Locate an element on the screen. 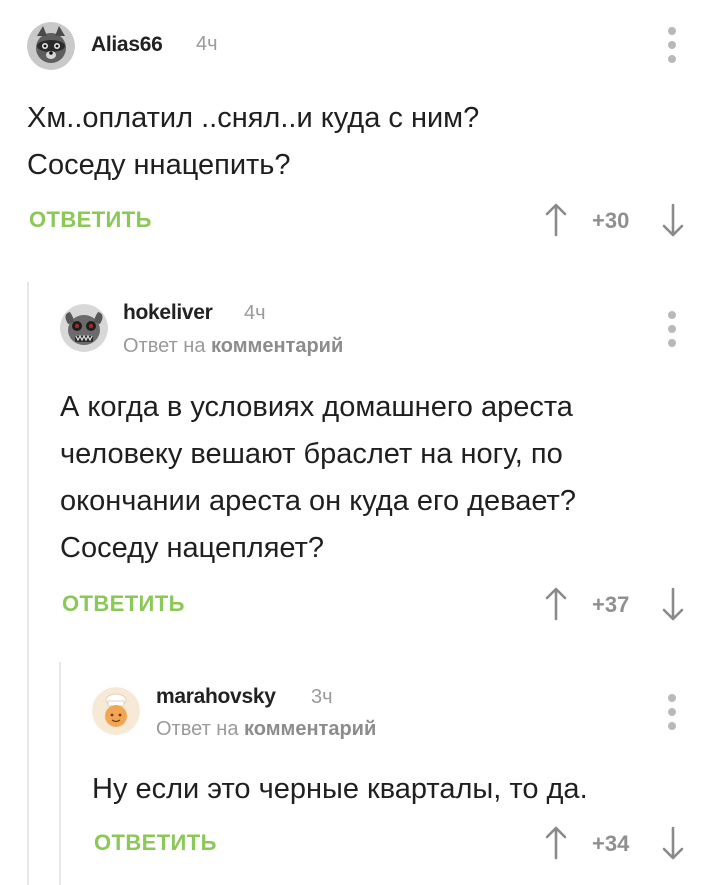 The width and height of the screenshot is (711, 885). comment-rating: +34 is located at coordinates (611, 843).